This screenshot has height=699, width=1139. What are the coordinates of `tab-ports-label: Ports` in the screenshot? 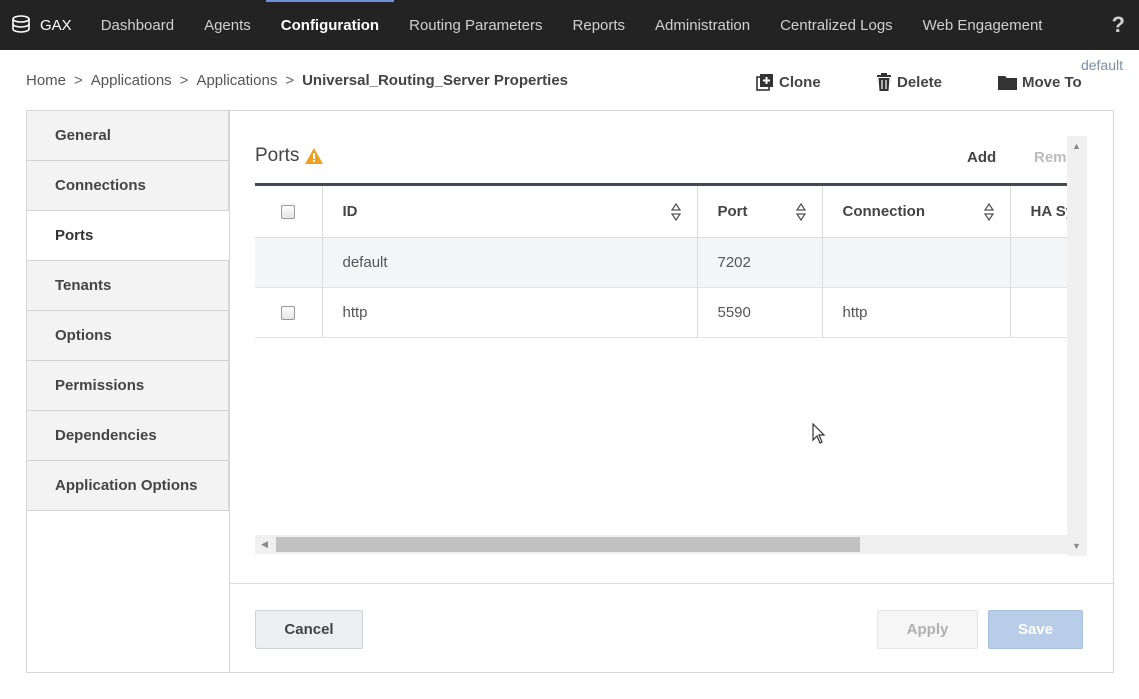 It's located at (74, 235).